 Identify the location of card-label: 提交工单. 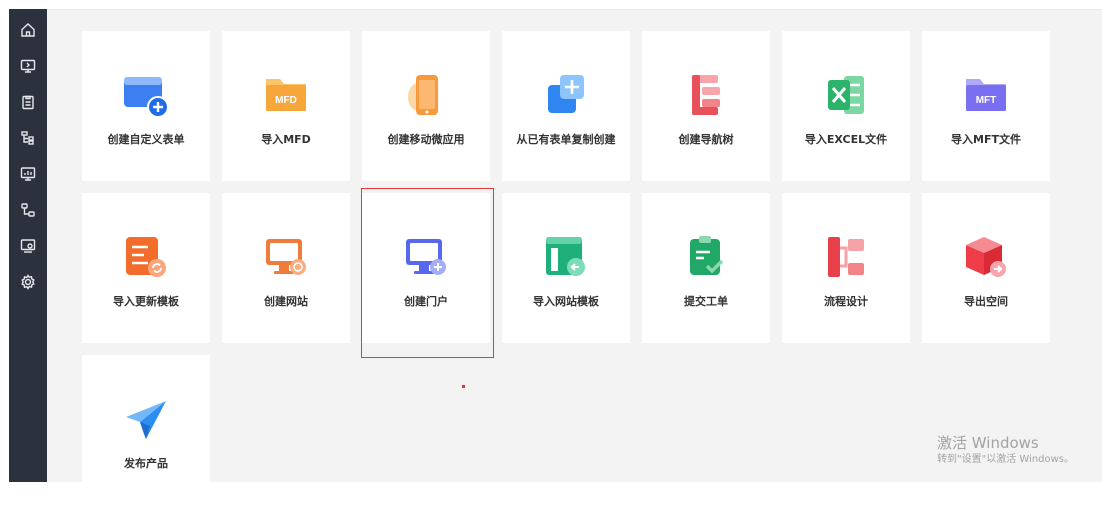
(706, 301).